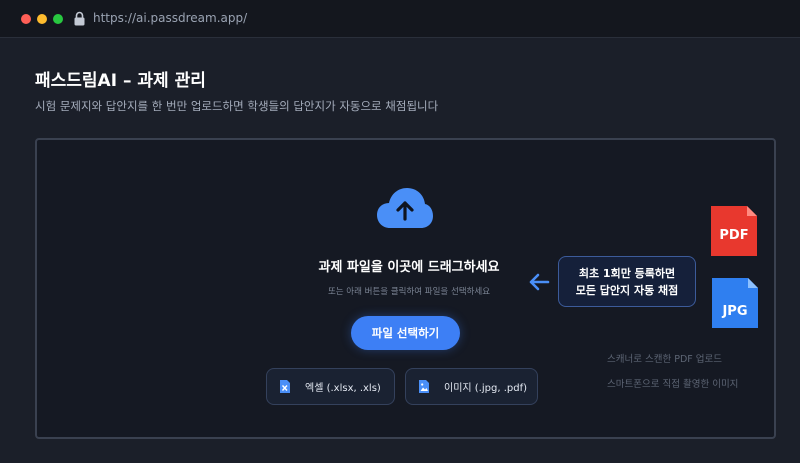 This screenshot has height=463, width=800. I want to click on excel-format-chip: 엑셀 (.xlsx, .xls), so click(330, 386).